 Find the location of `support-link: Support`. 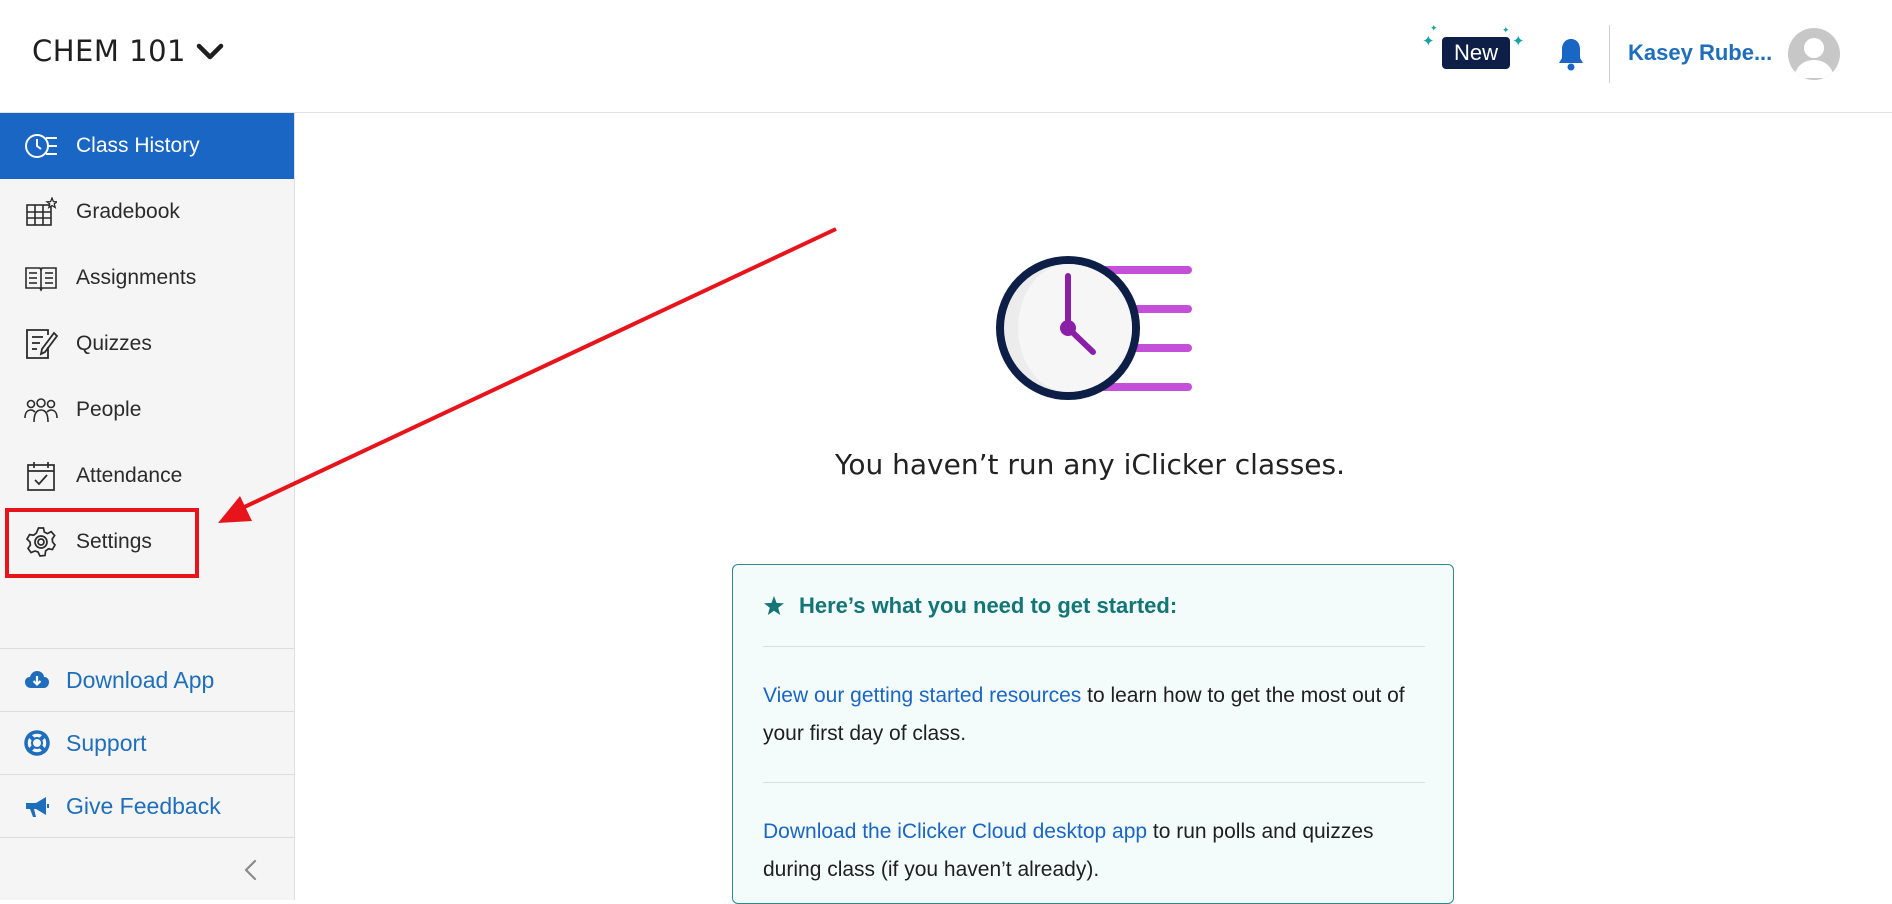

support-link: Support is located at coordinates (147, 743).